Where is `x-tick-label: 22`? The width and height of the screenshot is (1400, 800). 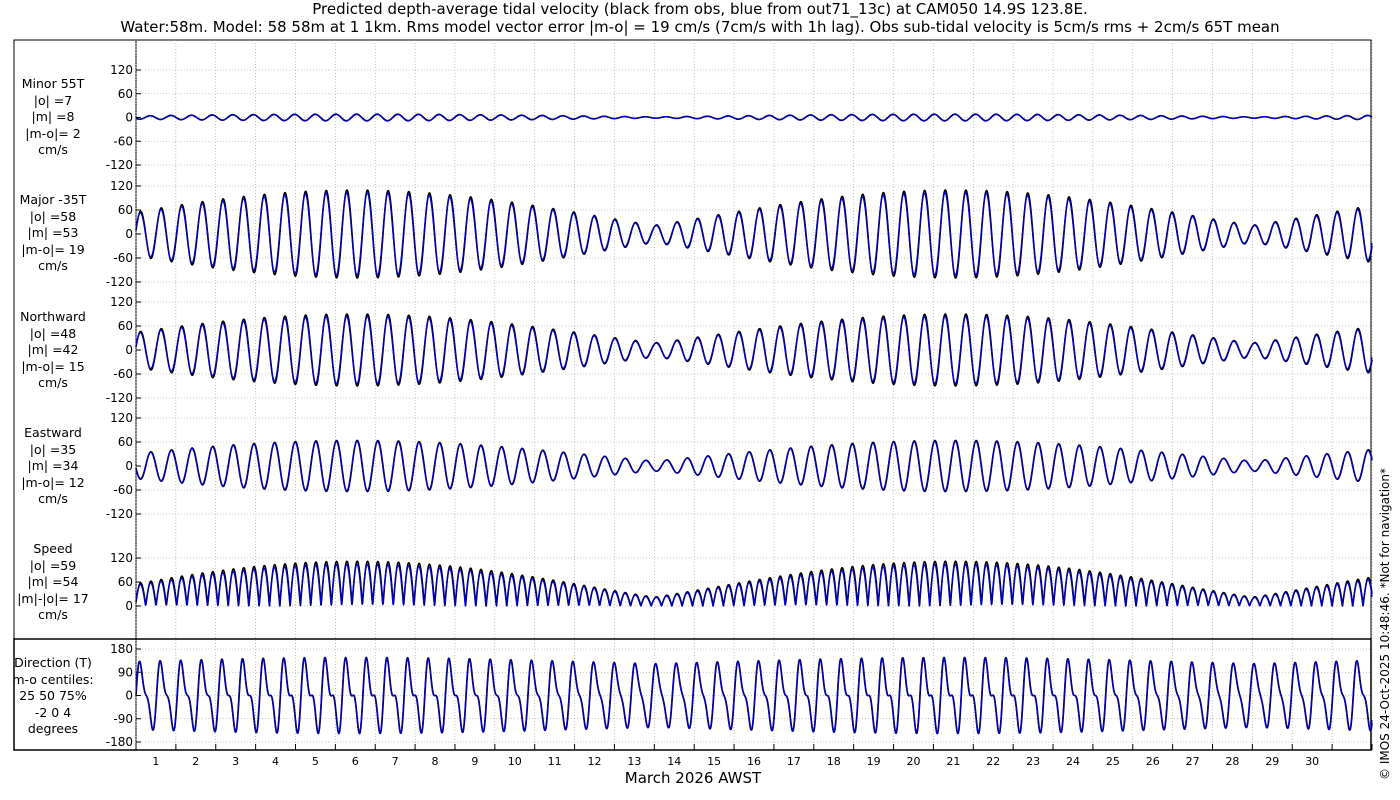
x-tick-label: 22 is located at coordinates (993, 761).